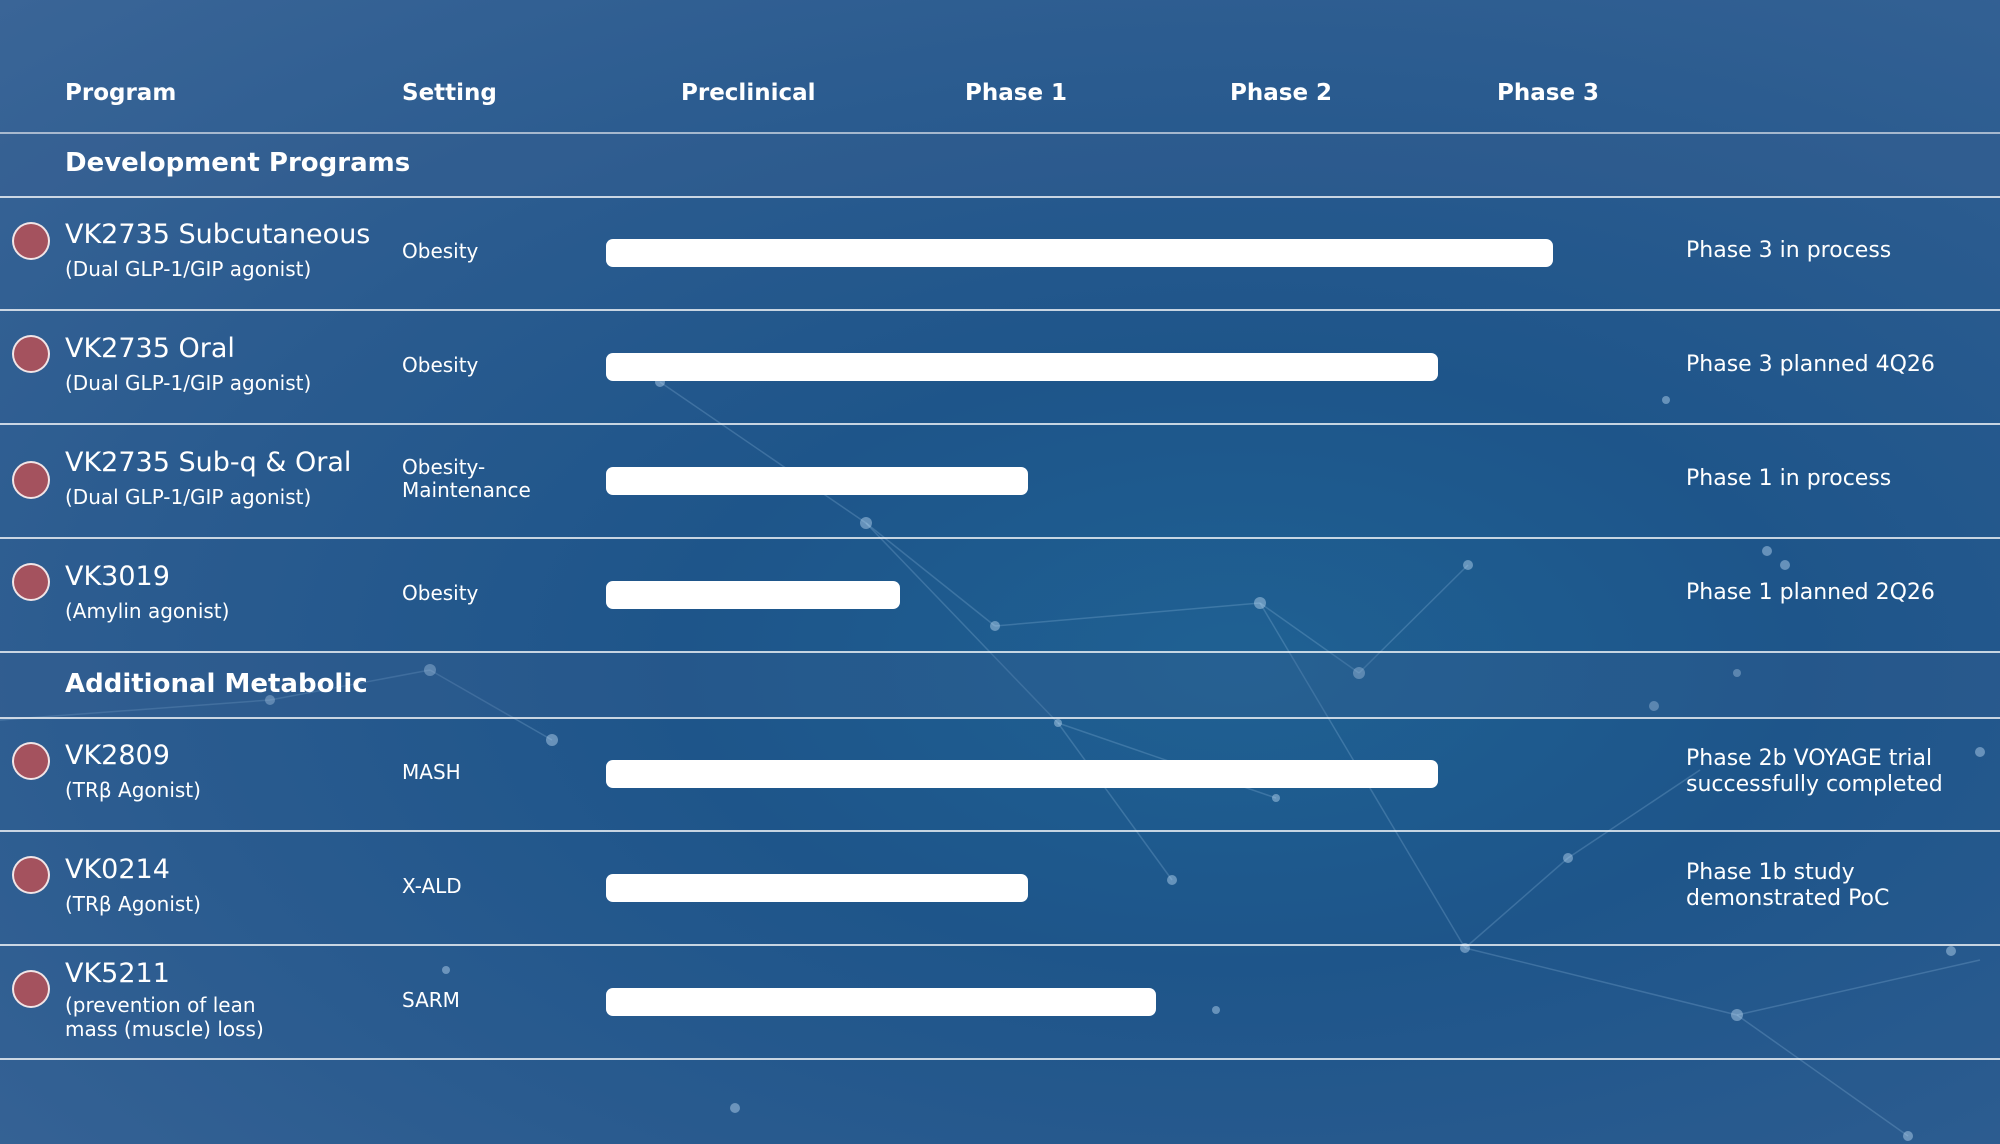 The image size is (2000, 1144). Describe the element at coordinates (1789, 250) in the screenshot. I see `program-status: Phase 3 in process` at that location.